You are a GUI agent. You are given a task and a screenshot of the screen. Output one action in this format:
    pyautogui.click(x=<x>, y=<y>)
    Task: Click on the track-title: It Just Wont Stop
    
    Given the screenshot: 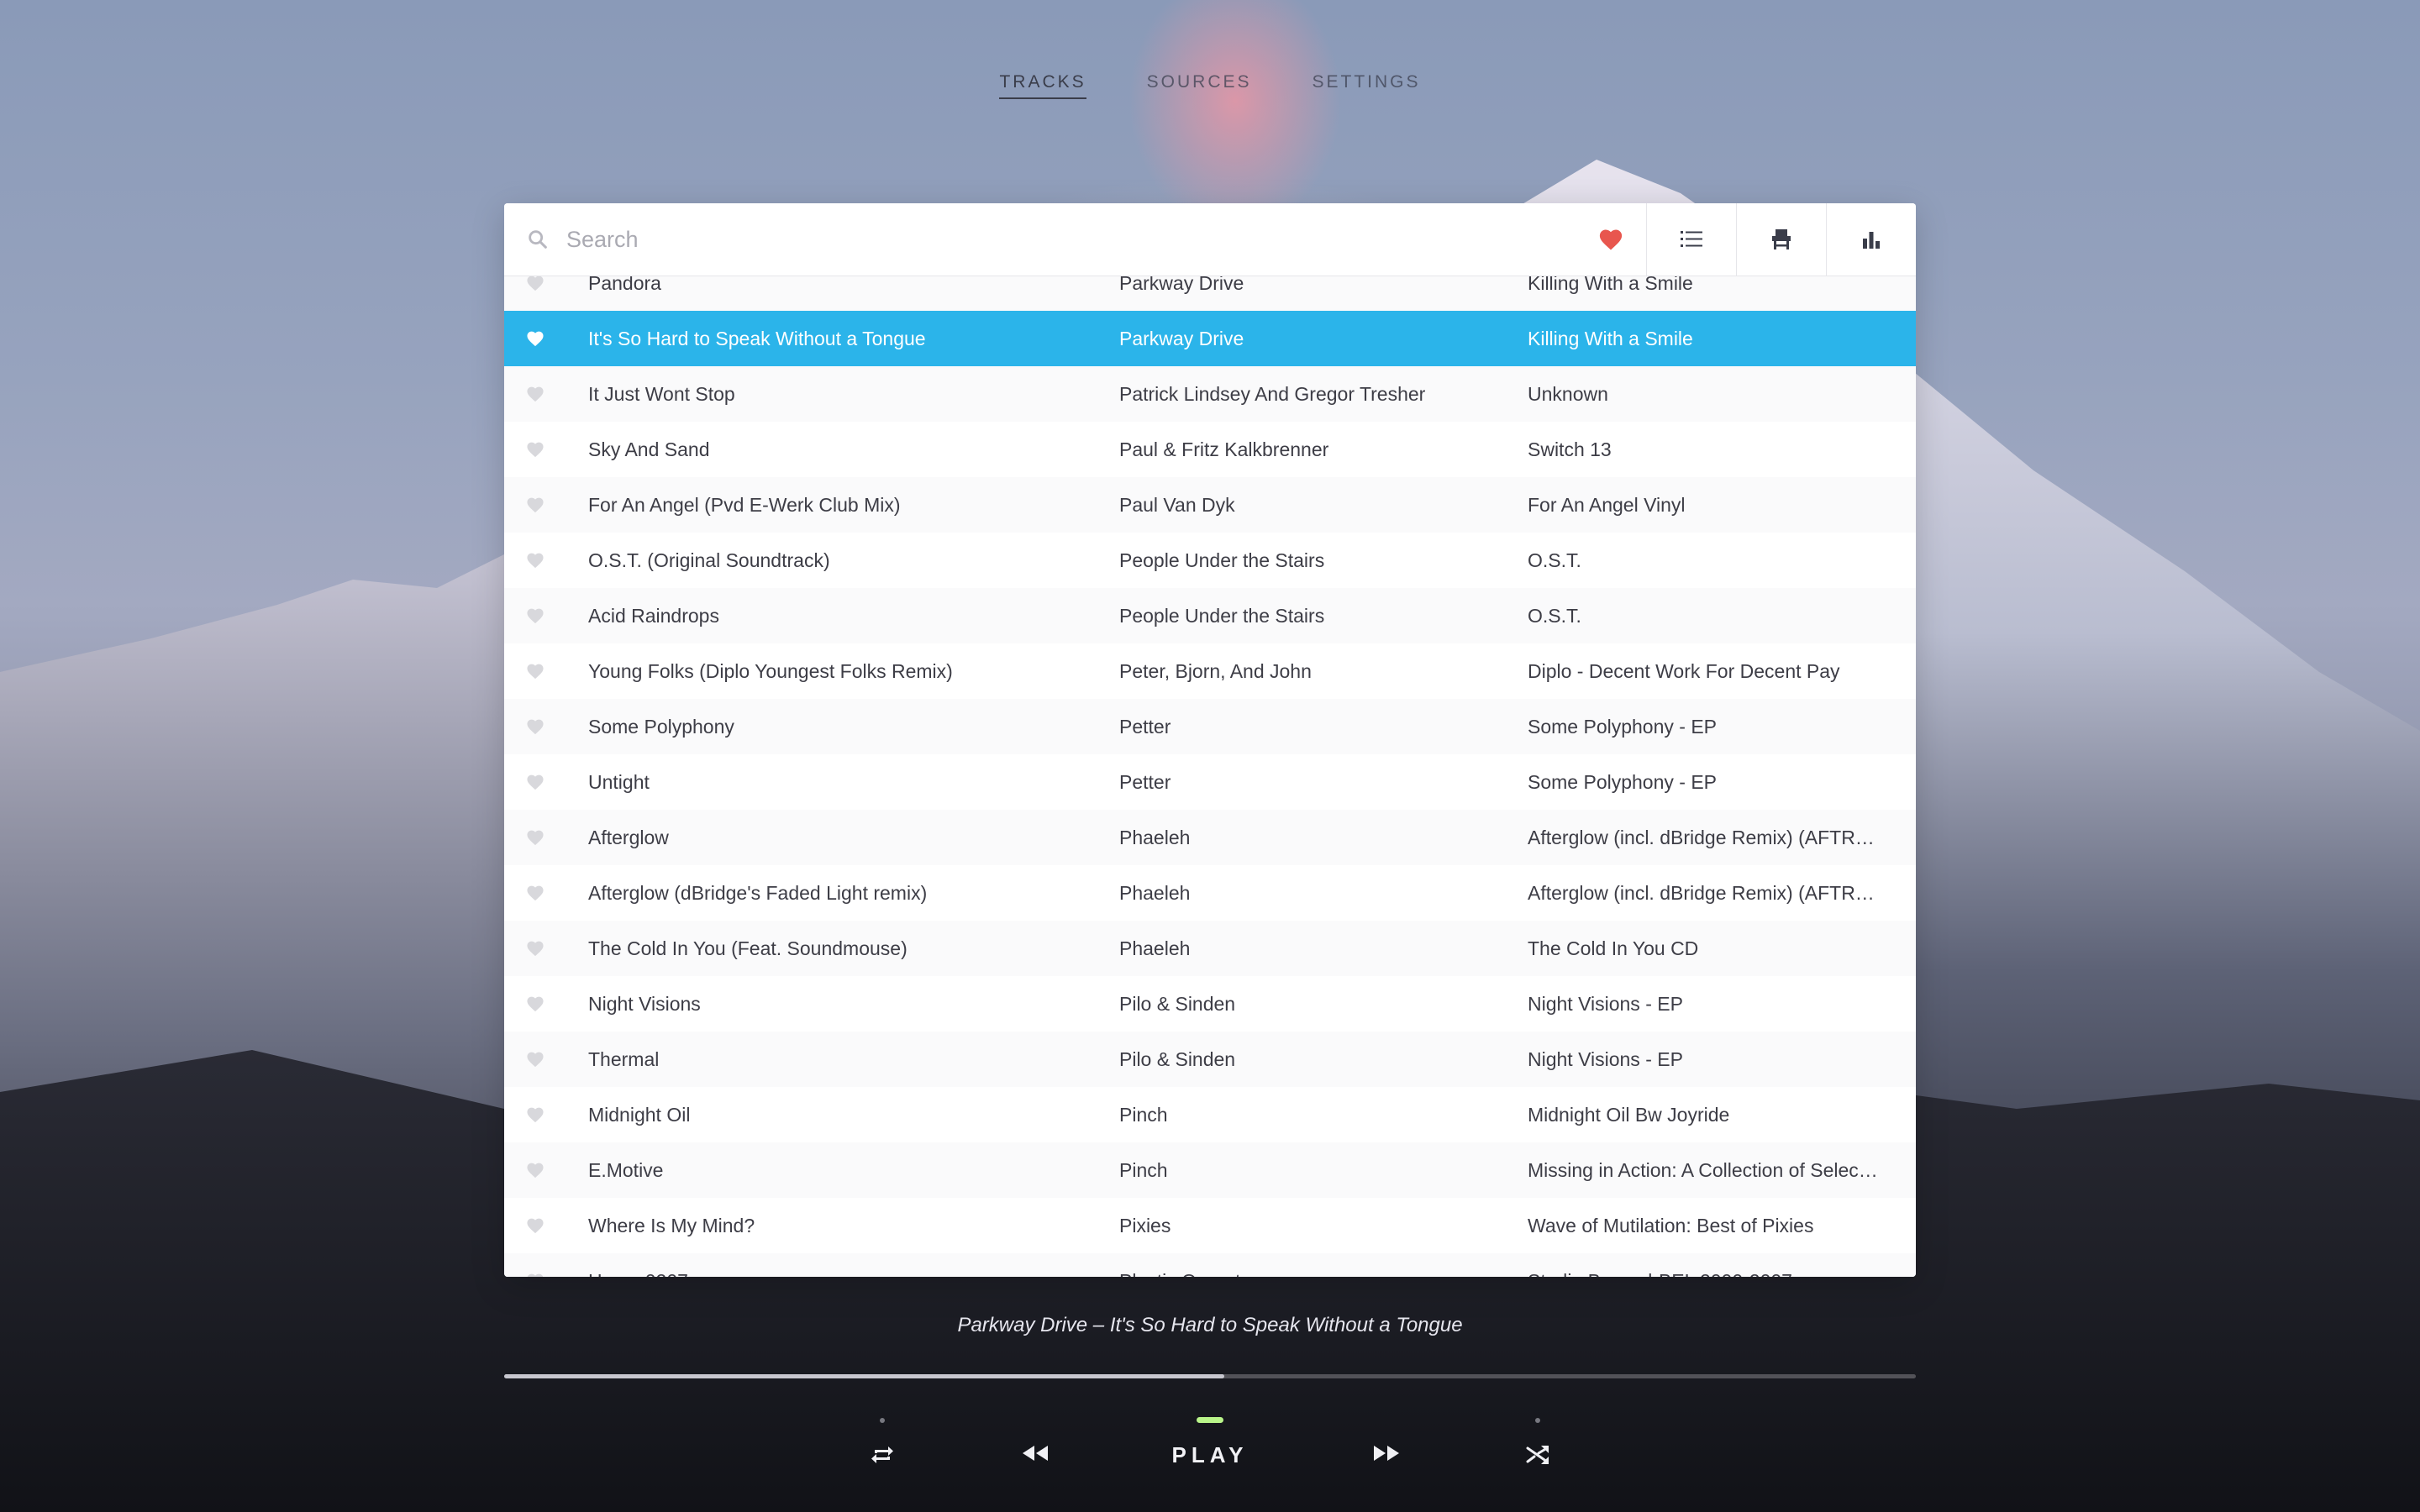 What is the action you would take?
    pyautogui.click(x=661, y=393)
    